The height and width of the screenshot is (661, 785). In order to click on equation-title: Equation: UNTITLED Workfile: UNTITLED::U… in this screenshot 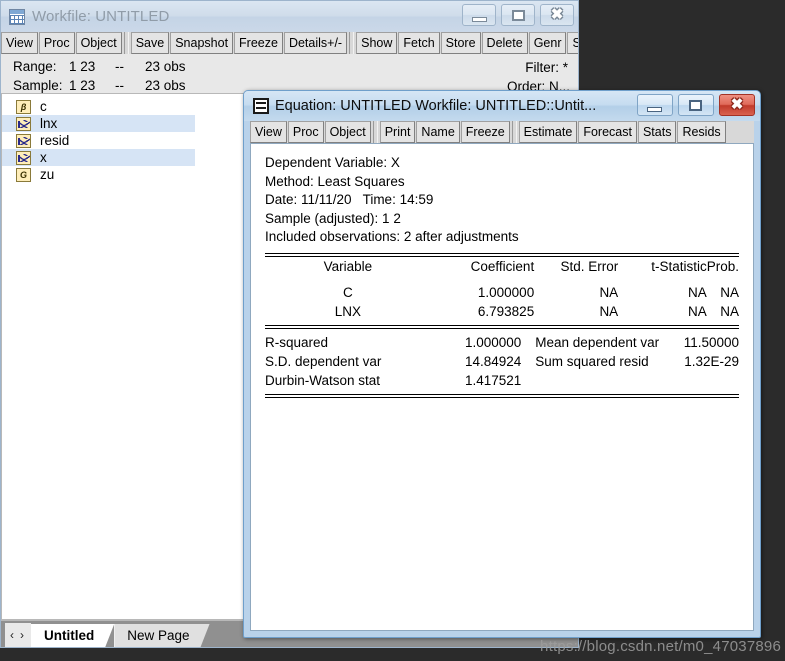, I will do `click(436, 106)`.